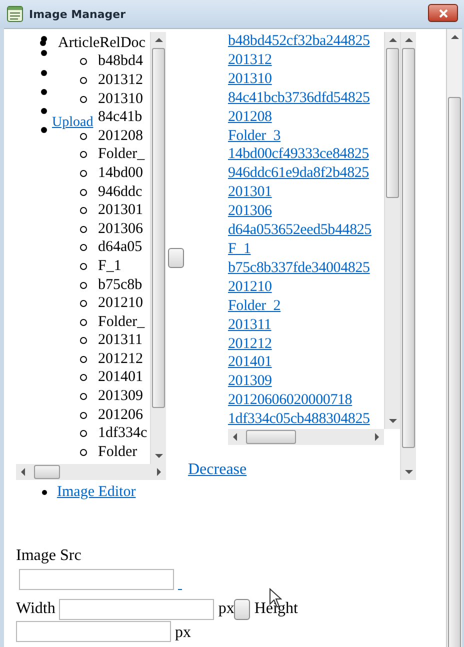 This screenshot has width=464, height=647. I want to click on file-link: 946ddc61e9da8f2b4825, so click(306, 174).